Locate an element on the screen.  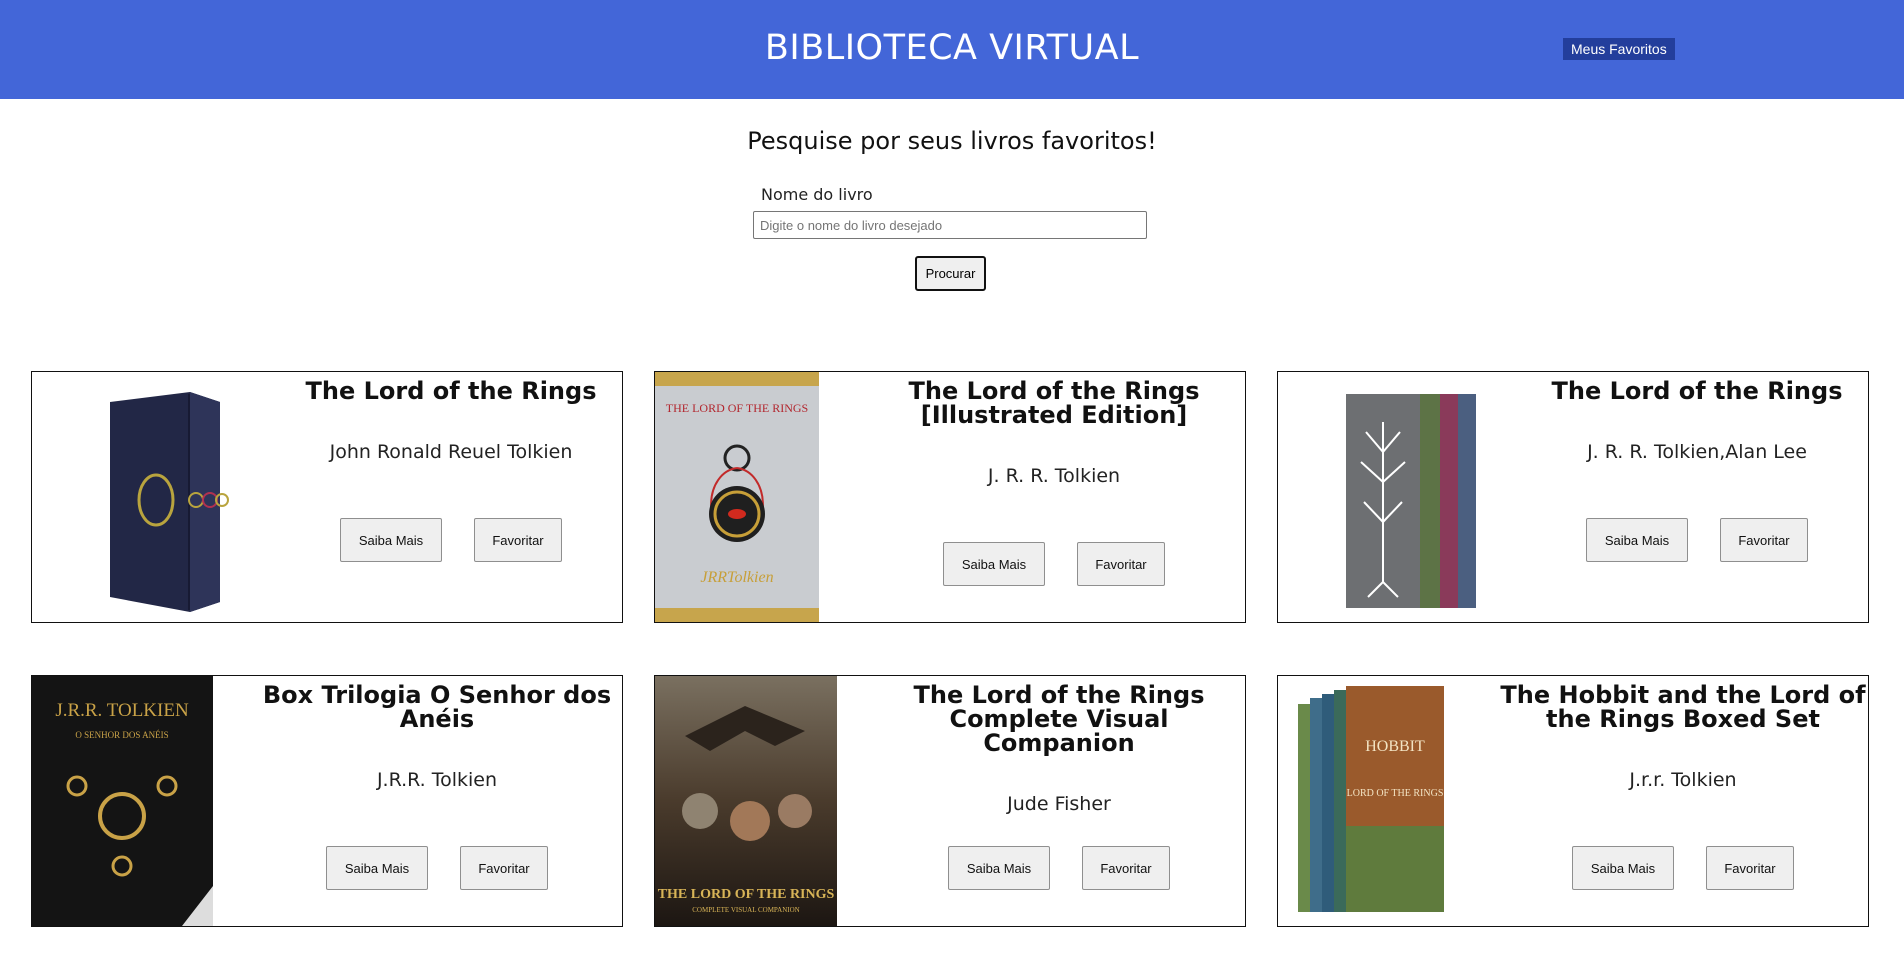
book-author: J. R. R. Tolkien is located at coordinates (1054, 476).